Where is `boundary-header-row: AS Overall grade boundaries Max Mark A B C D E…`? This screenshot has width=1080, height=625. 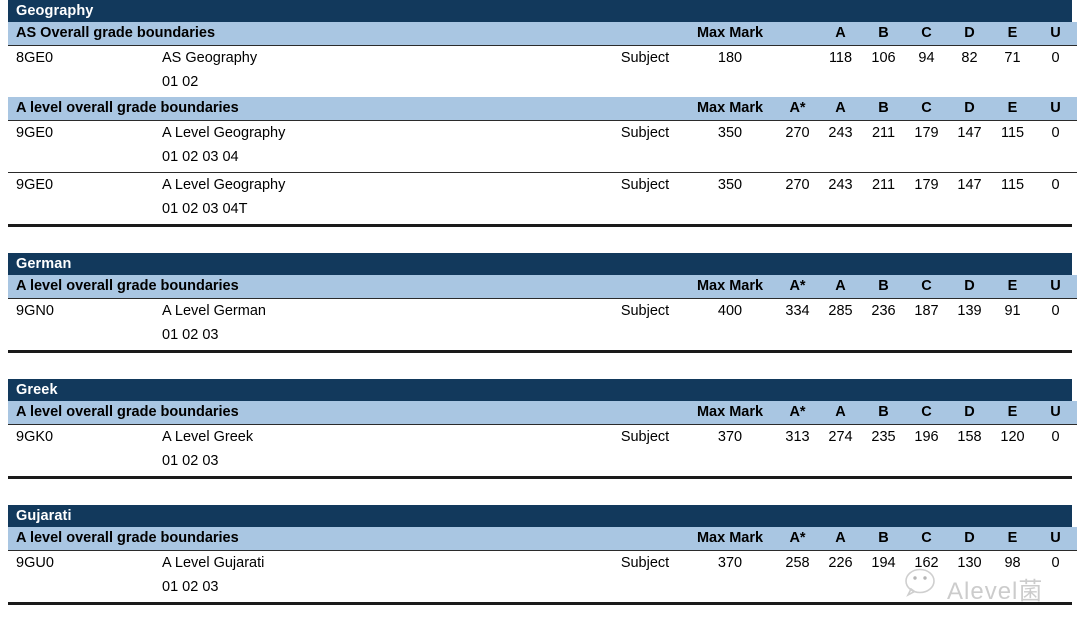 boundary-header-row: AS Overall grade boundaries Max Mark A B C D E… is located at coordinates (542, 34).